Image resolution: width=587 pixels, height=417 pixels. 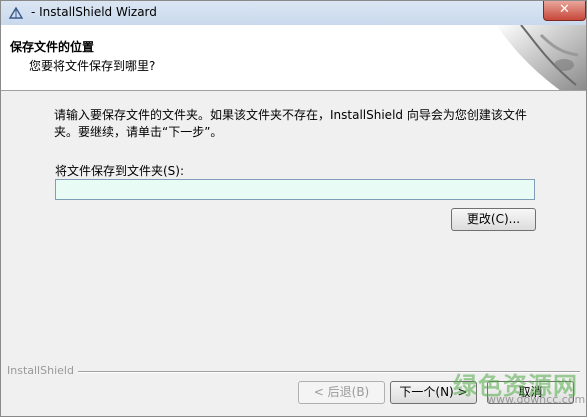 What do you see at coordinates (94, 12) in the screenshot?
I see `window-title: - InstallShield Wizard` at bounding box center [94, 12].